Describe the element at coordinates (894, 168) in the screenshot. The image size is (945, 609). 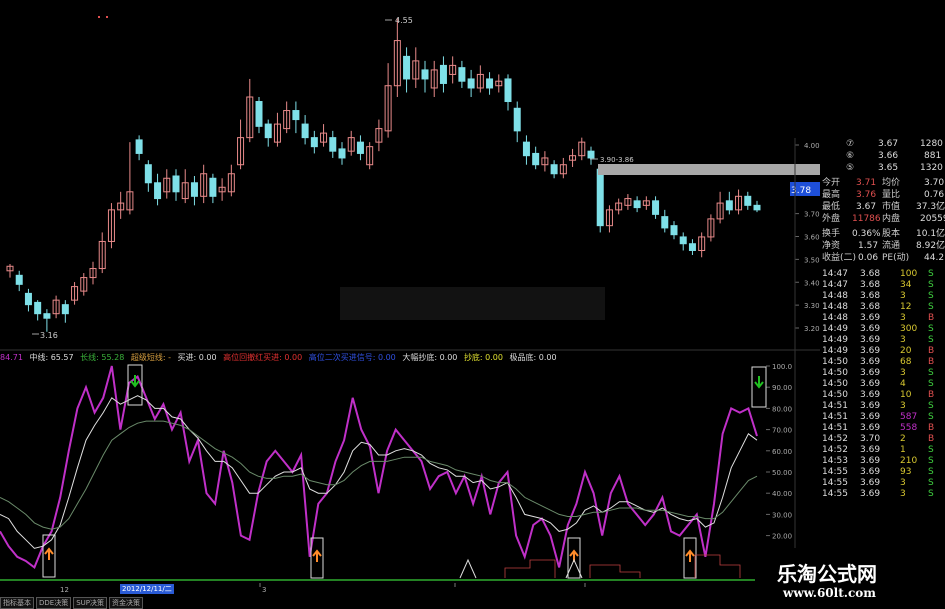
I see `quote-row: ⑤ 3.65 1320` at that location.